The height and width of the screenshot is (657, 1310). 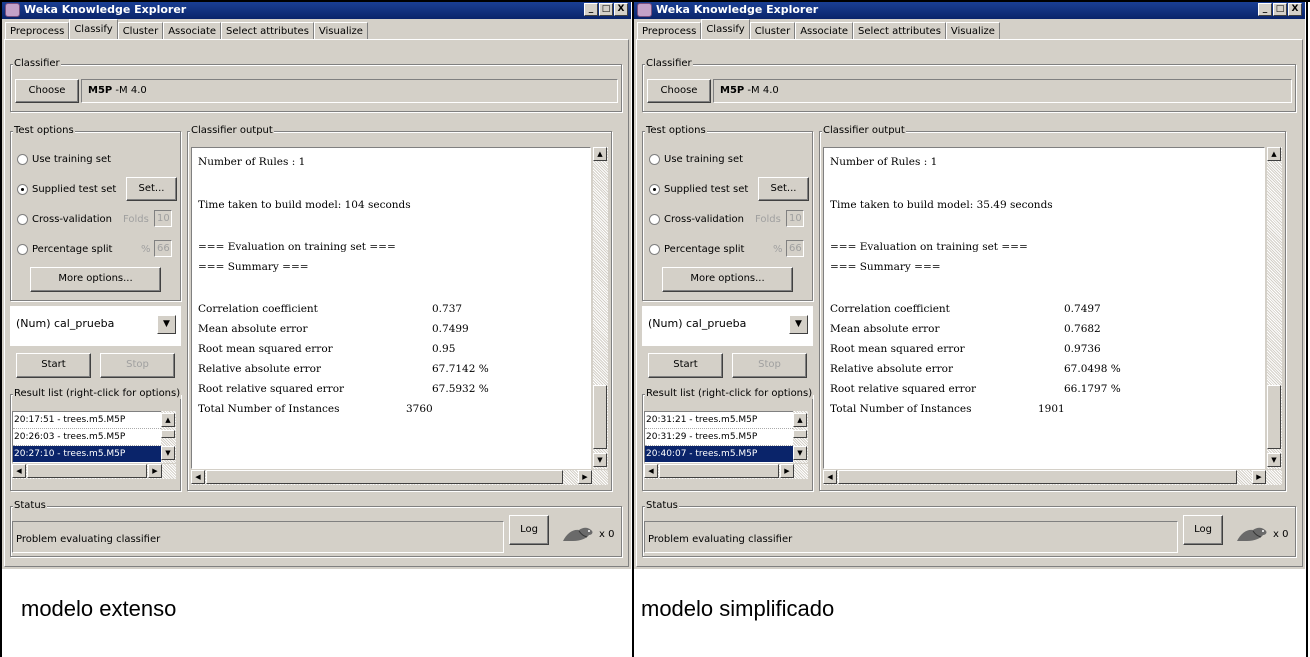 What do you see at coordinates (90, 420) in the screenshot?
I see `result-list-item: 20:17:51 - trees.m5.M5P` at bounding box center [90, 420].